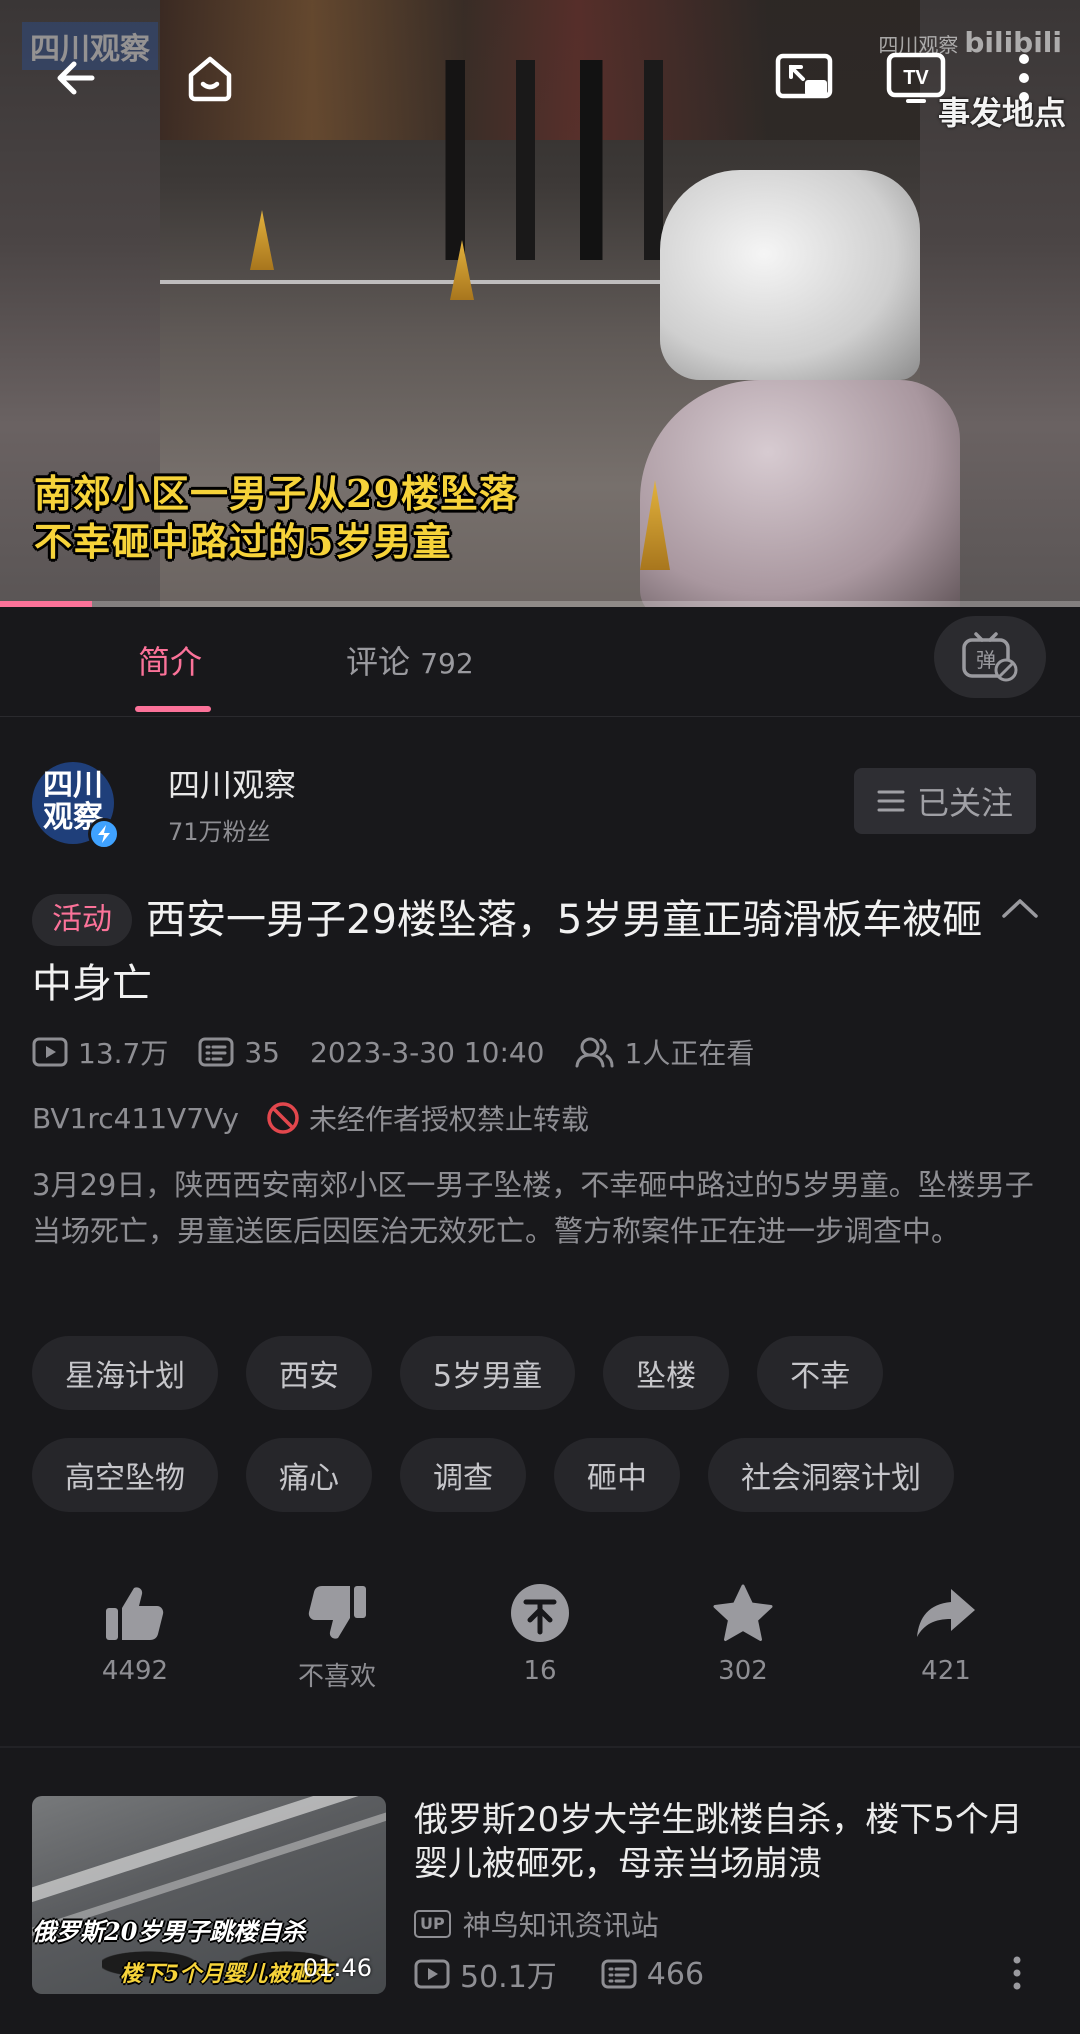 The image size is (1080, 2034). Describe the element at coordinates (309, 1475) in the screenshot. I see `topic-tag: 痛心` at that location.